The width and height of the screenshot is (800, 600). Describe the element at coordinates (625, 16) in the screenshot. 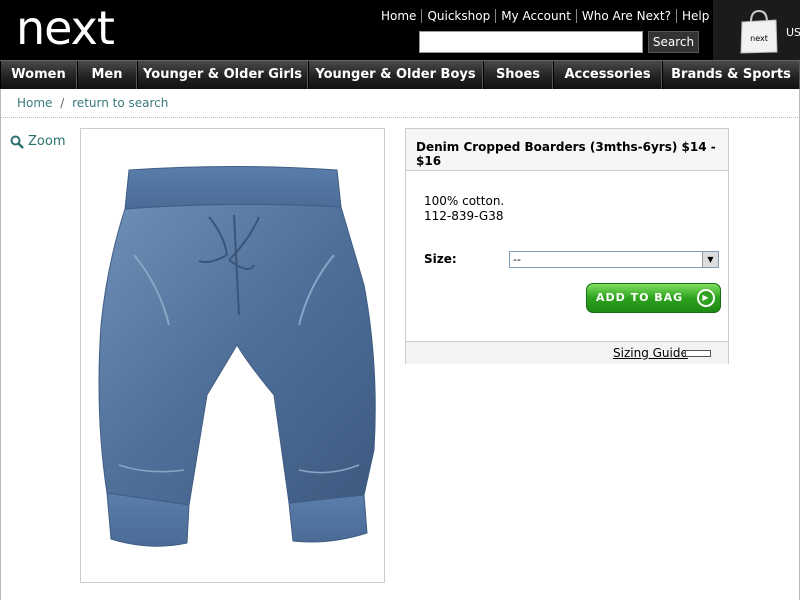

I see `top-link-who-are-next: Who Are Next?` at that location.